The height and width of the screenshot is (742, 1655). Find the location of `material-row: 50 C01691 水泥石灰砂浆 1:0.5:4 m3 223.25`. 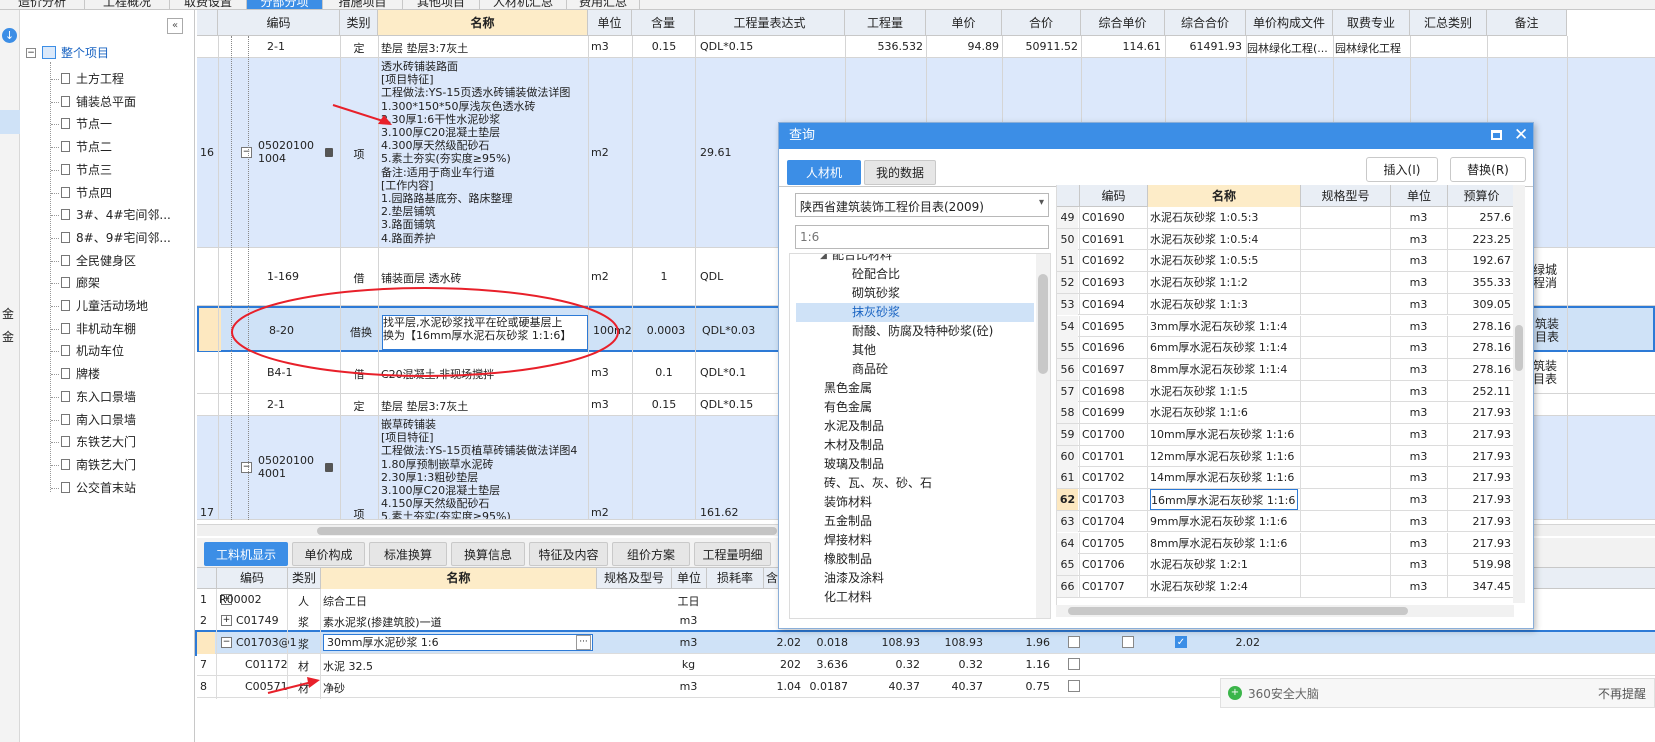

material-row: 50 C01691 水泥石灰砂浆 1:0.5:4 m3 223.25 is located at coordinates (1286, 239).